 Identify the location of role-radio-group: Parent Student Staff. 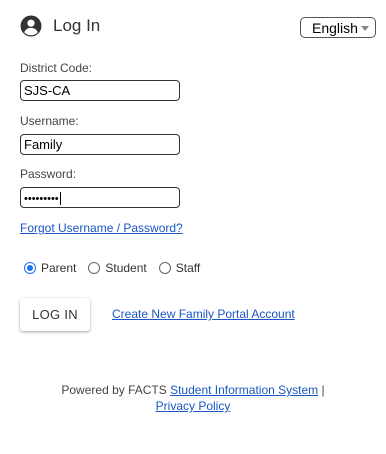
(118, 268).